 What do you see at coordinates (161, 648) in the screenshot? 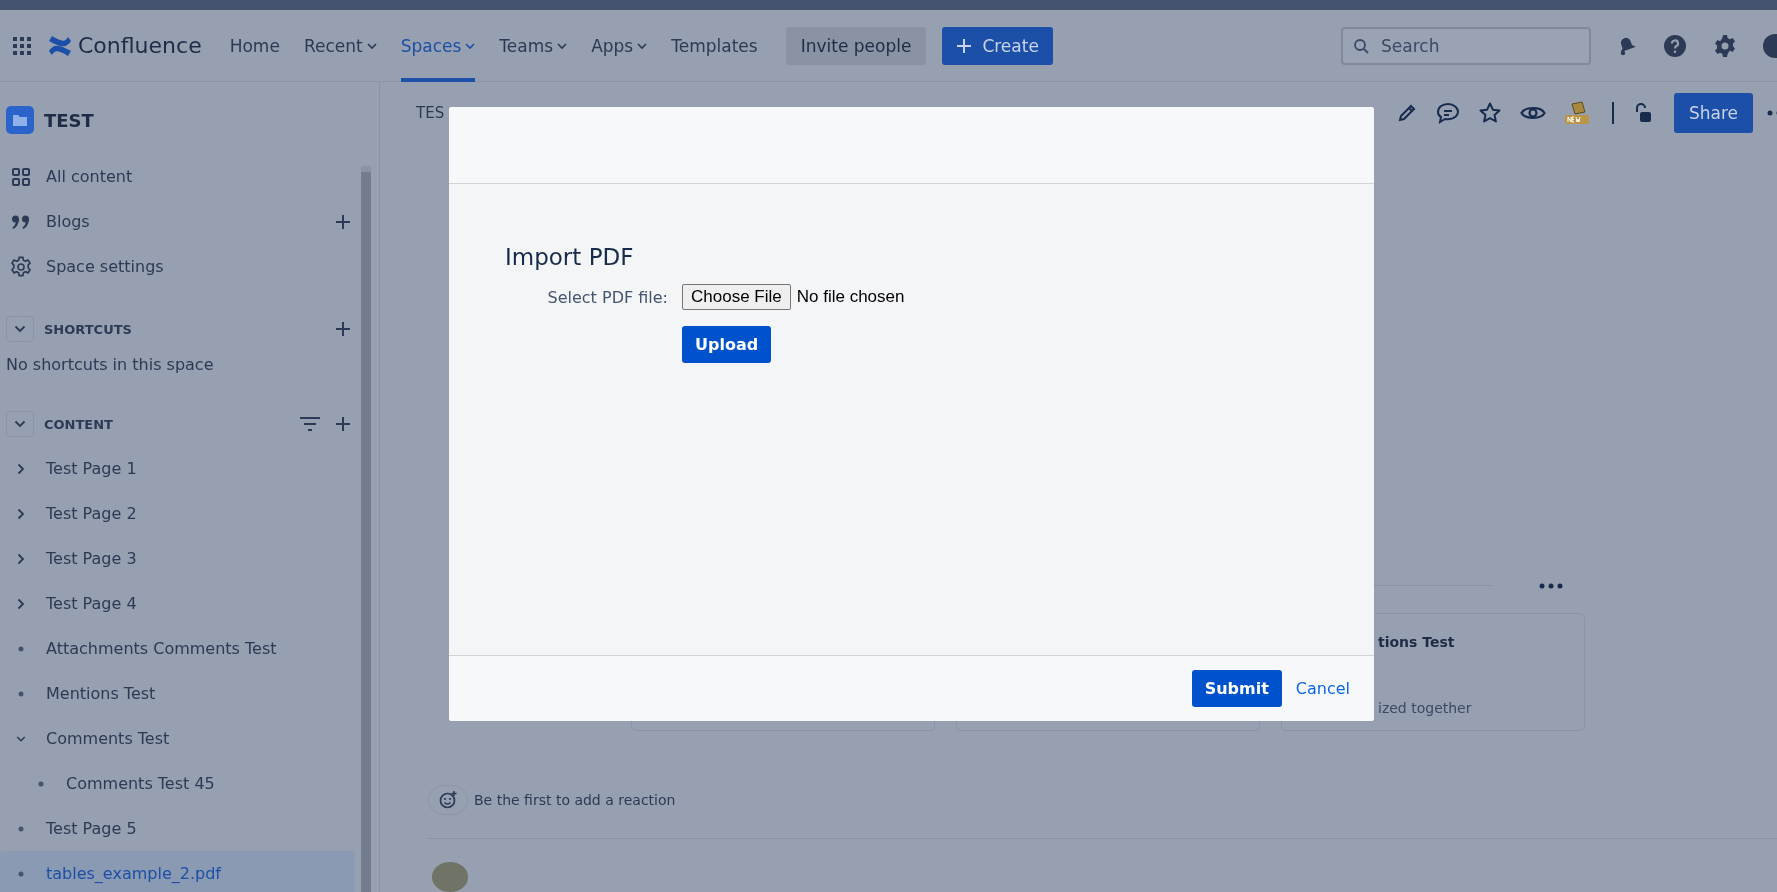
I see `tree-item: Attachments Comments Test` at bounding box center [161, 648].